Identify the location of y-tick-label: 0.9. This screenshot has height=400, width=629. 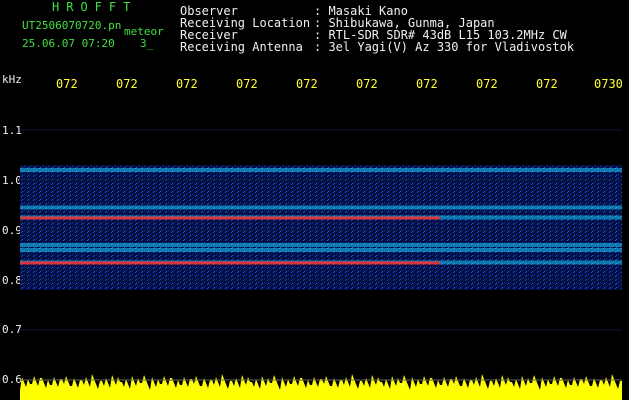
(12, 230).